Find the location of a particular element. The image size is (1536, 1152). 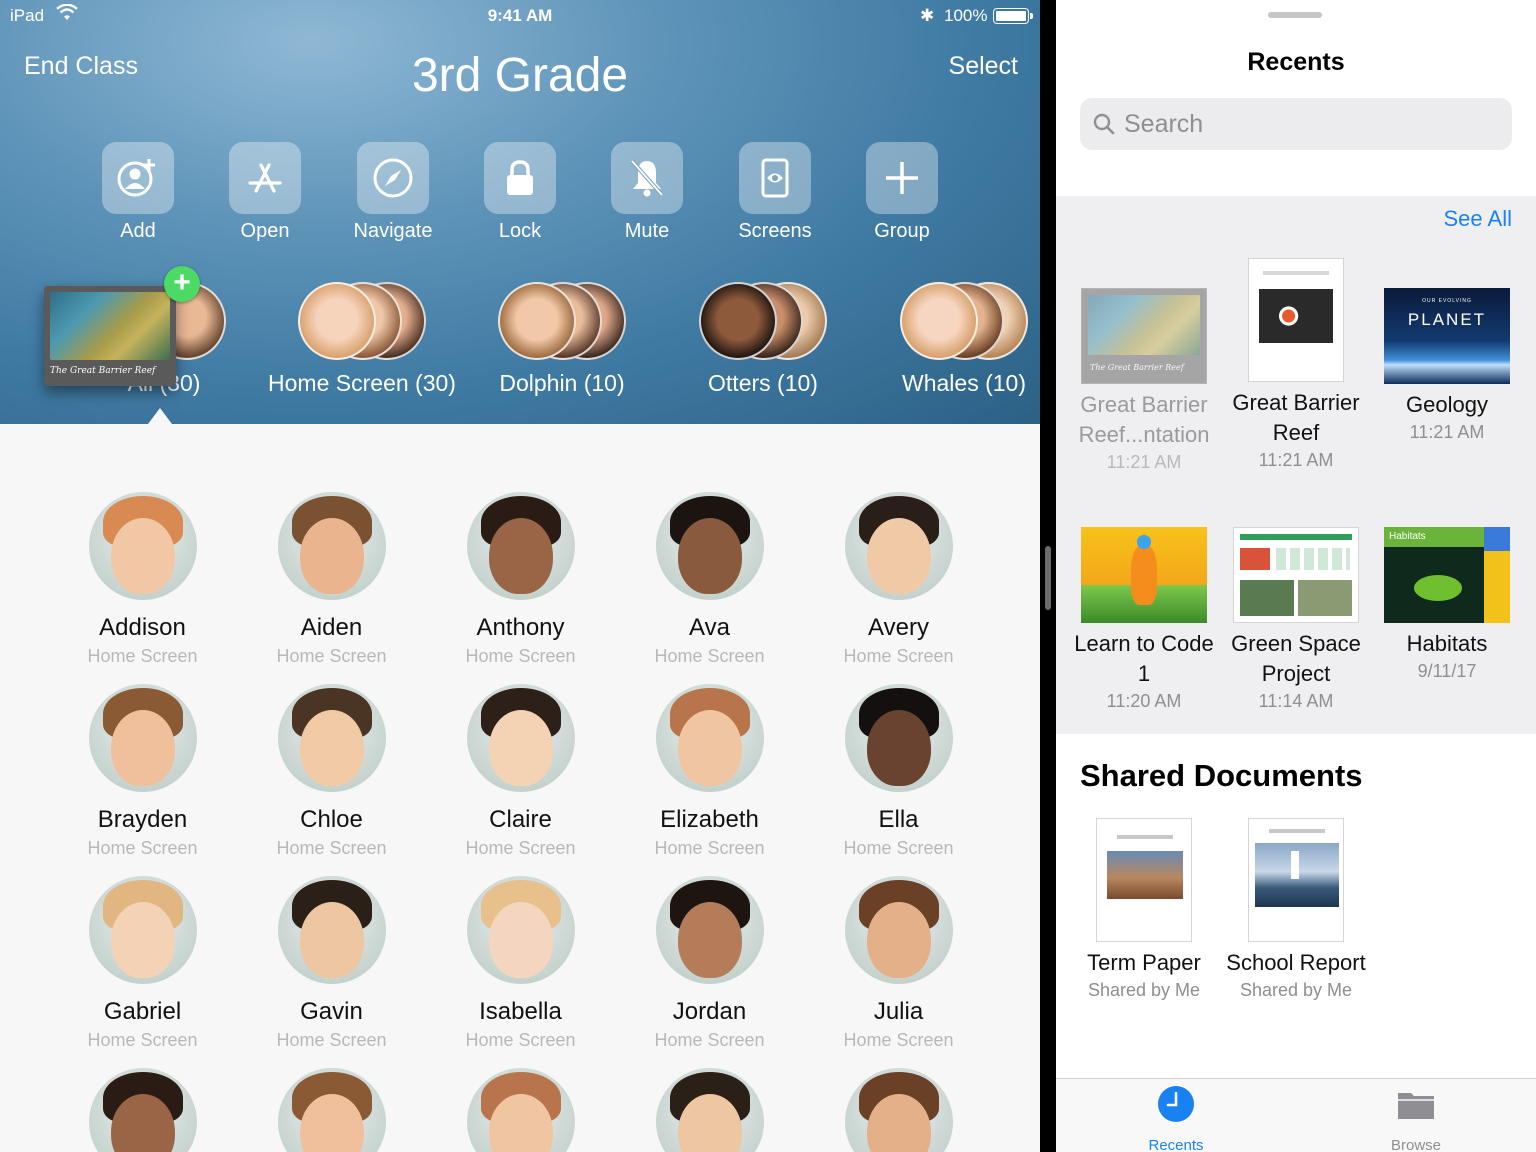

tab-browse: Browse is located at coordinates (1416, 1118).